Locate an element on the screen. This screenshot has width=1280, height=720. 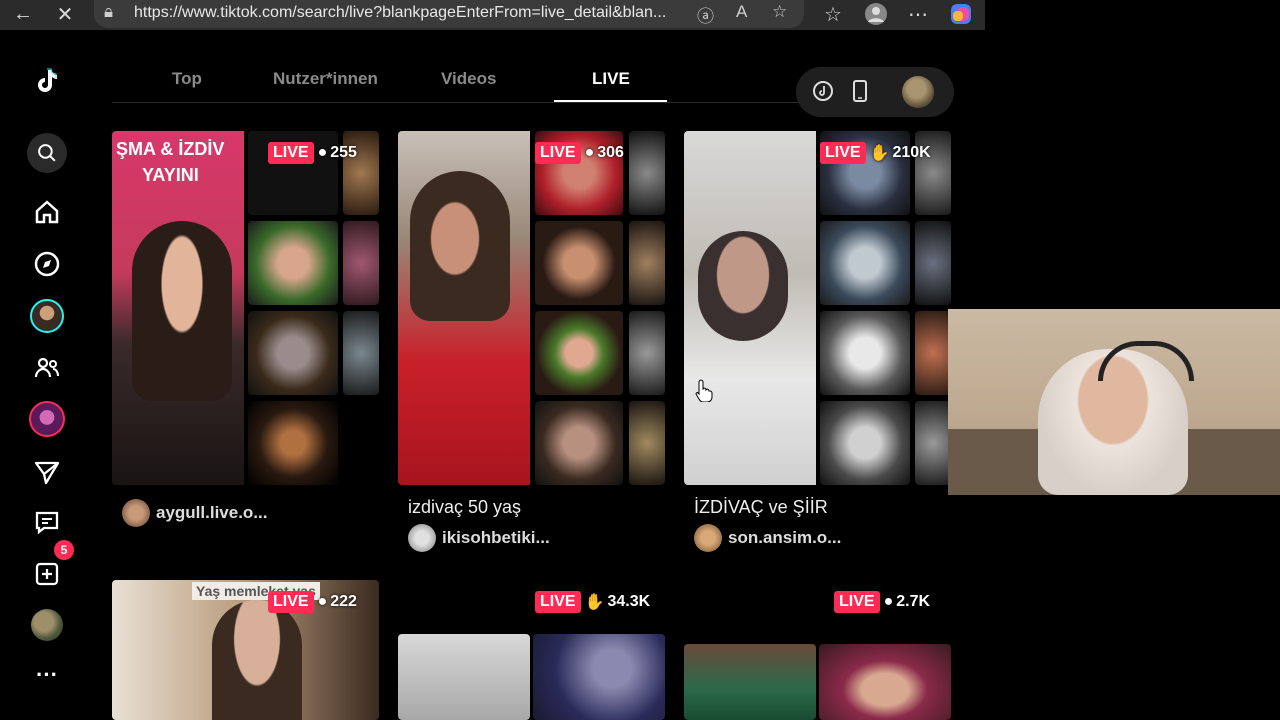
live-card: ŞMA & İZDİV YAYINI LIVE ● 255 is located at coordinates (245, 308).